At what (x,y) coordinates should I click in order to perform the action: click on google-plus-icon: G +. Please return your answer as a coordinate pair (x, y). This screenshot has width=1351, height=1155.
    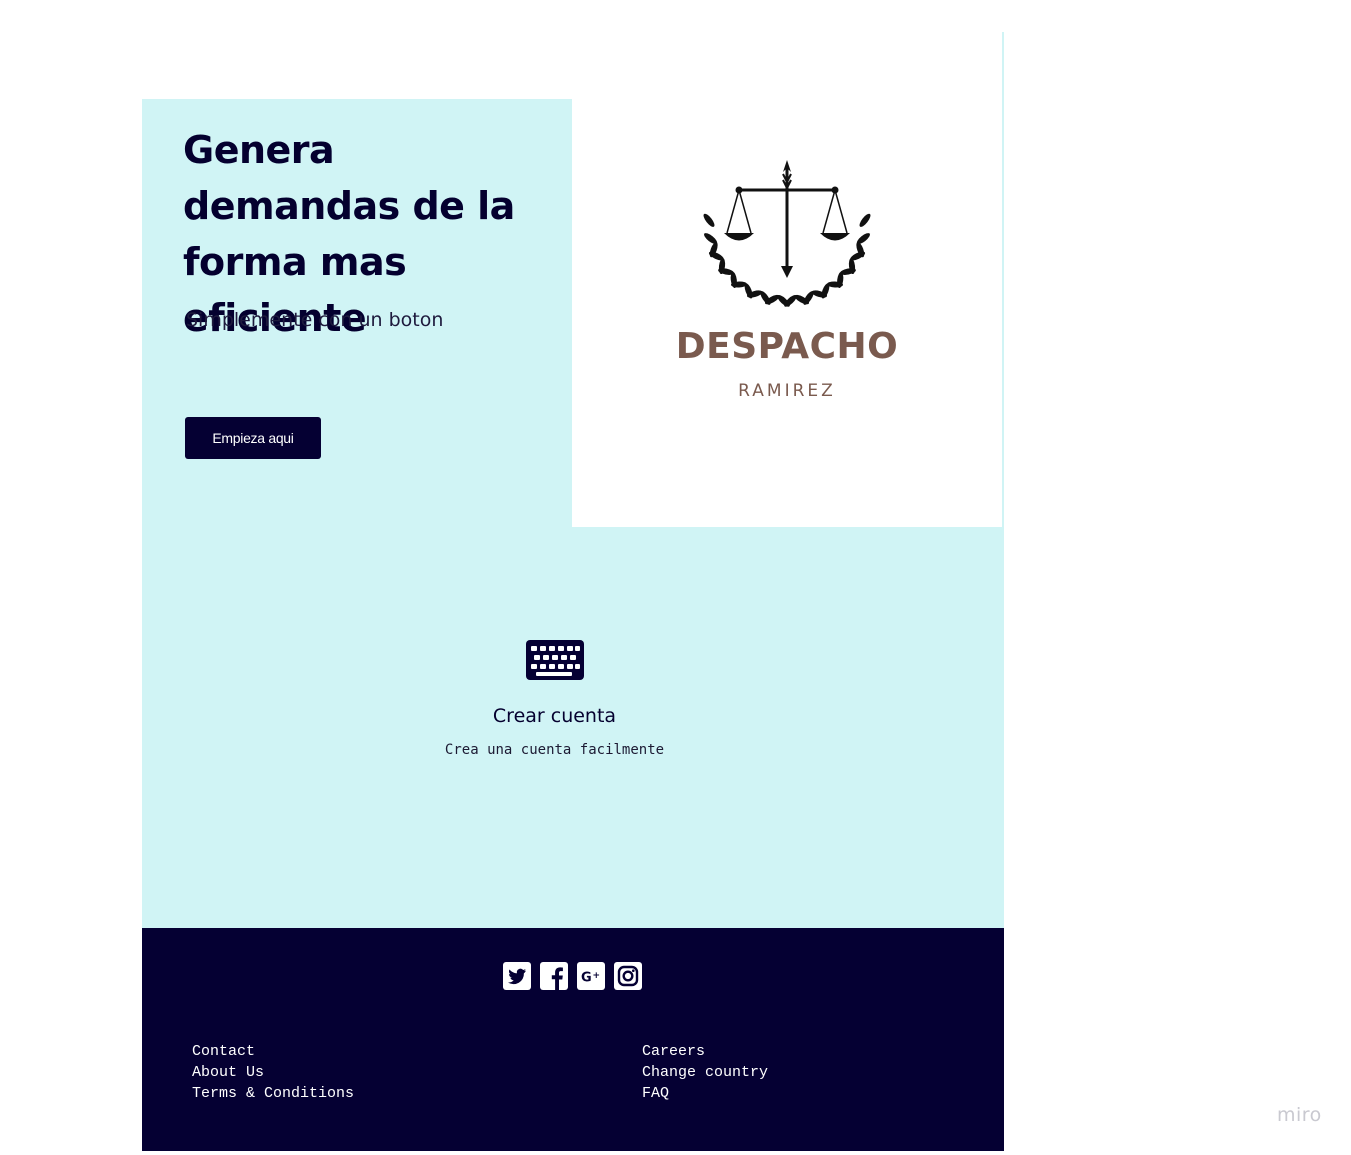
    Looking at the image, I should click on (591, 976).